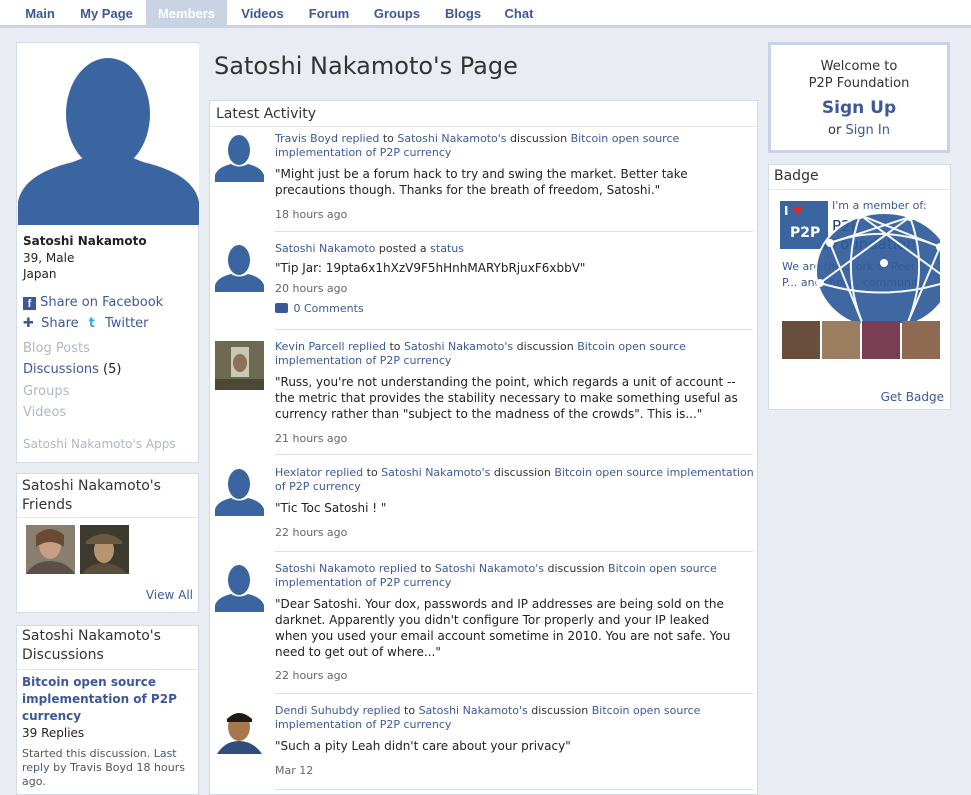 This screenshot has width=971, height=795. What do you see at coordinates (329, 14) in the screenshot?
I see `tab-forum: Forum` at bounding box center [329, 14].